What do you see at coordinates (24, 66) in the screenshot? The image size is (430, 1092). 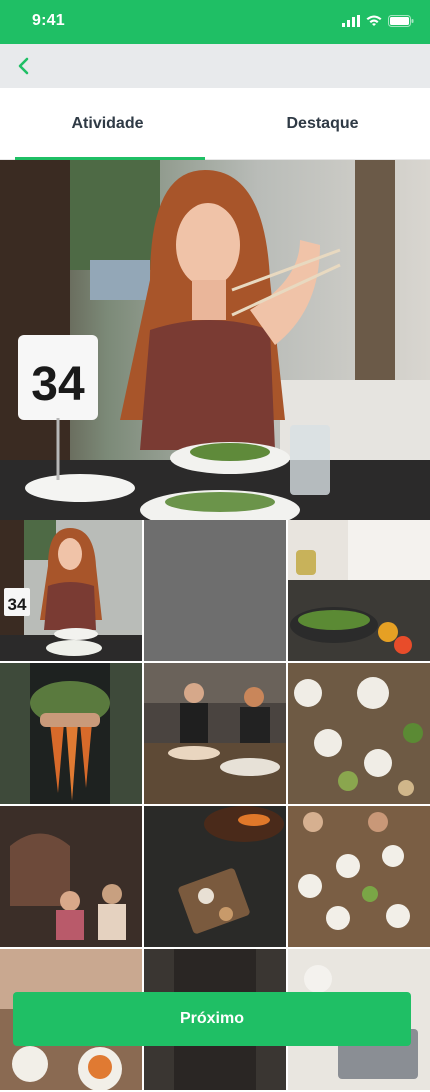 I see `back-chevron-icon` at bounding box center [24, 66].